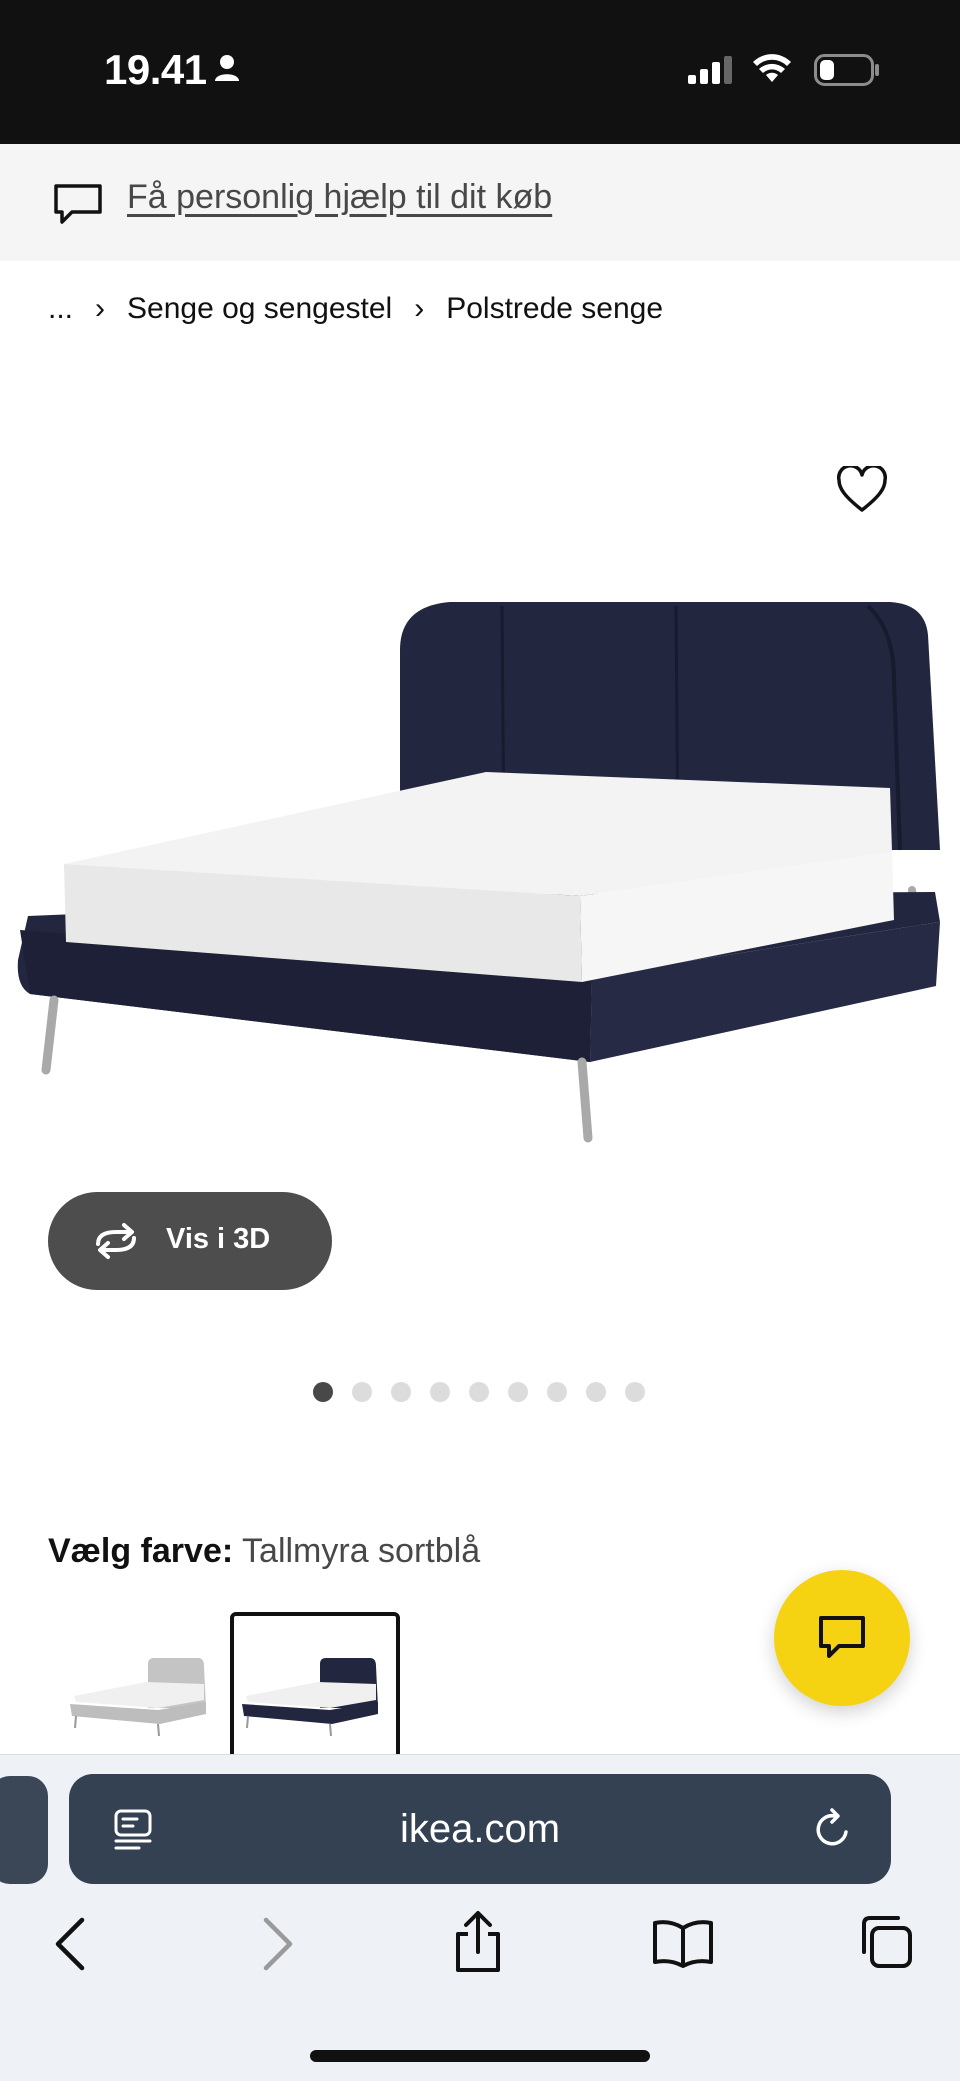  I want to click on previous-tab-preview, so click(24, 1830).